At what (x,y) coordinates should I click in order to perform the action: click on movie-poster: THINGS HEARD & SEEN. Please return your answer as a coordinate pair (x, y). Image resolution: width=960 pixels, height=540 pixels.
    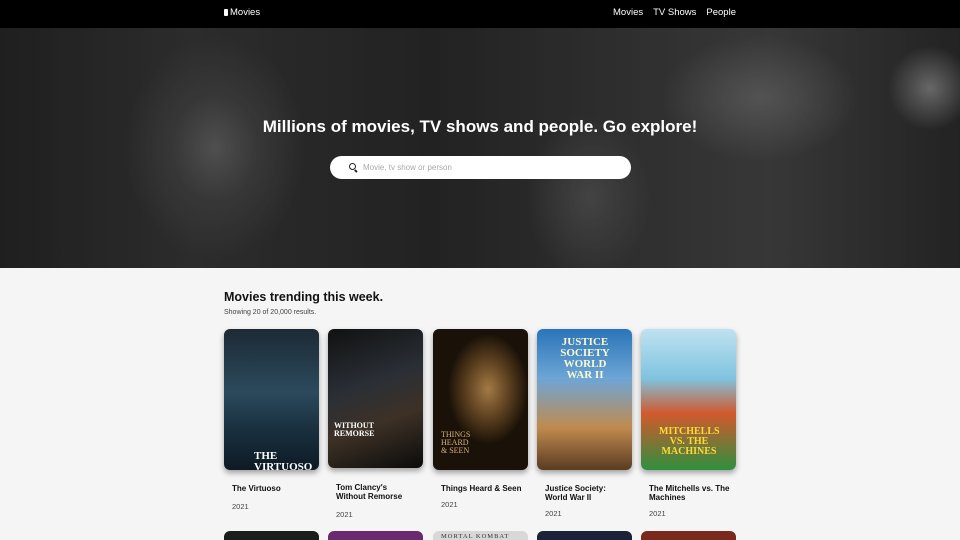
    Looking at the image, I should click on (480, 399).